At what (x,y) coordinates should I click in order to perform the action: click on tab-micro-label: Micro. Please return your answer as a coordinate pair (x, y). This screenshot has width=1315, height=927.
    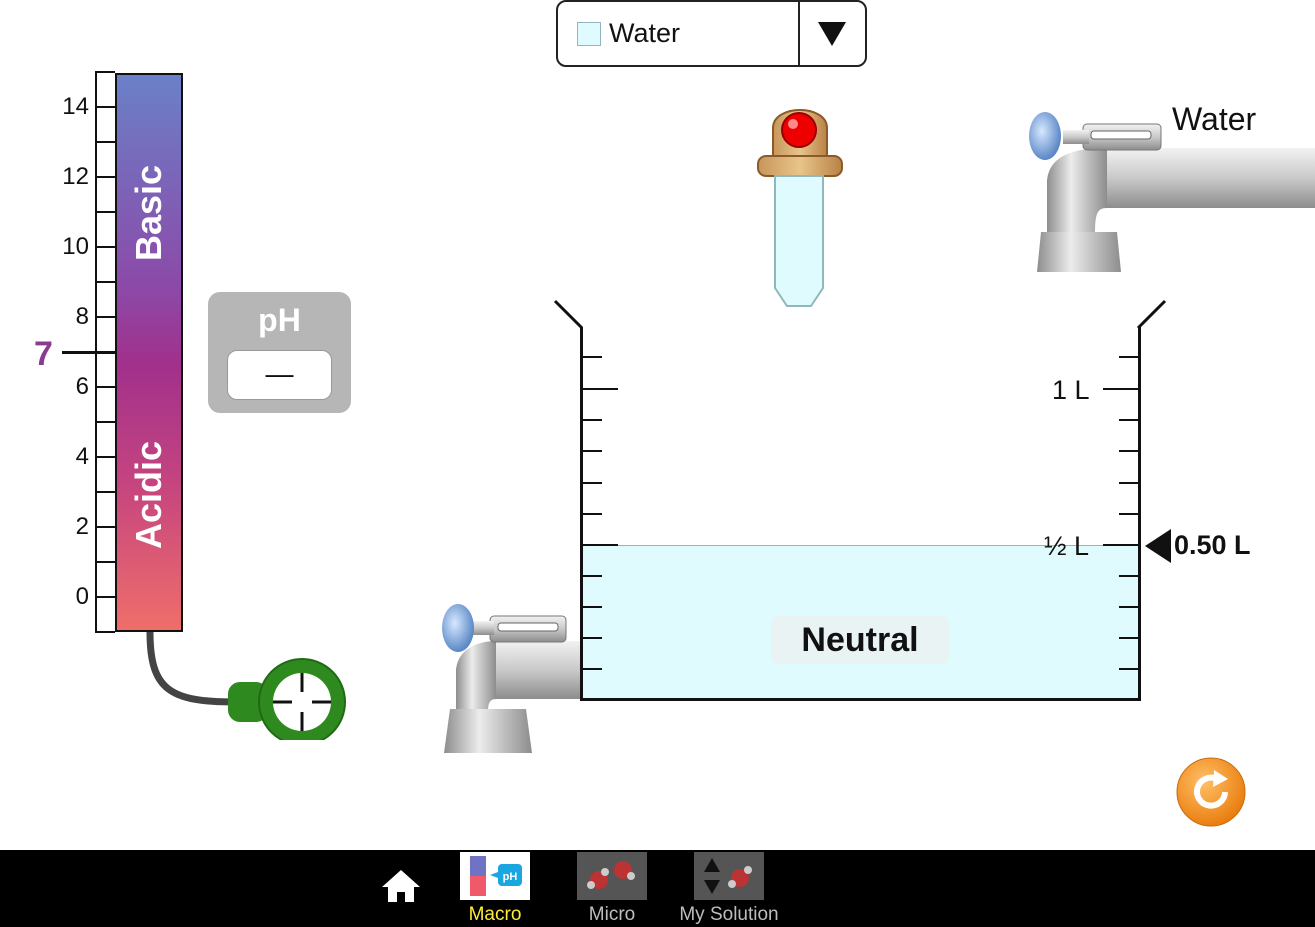
    Looking at the image, I should click on (612, 914).